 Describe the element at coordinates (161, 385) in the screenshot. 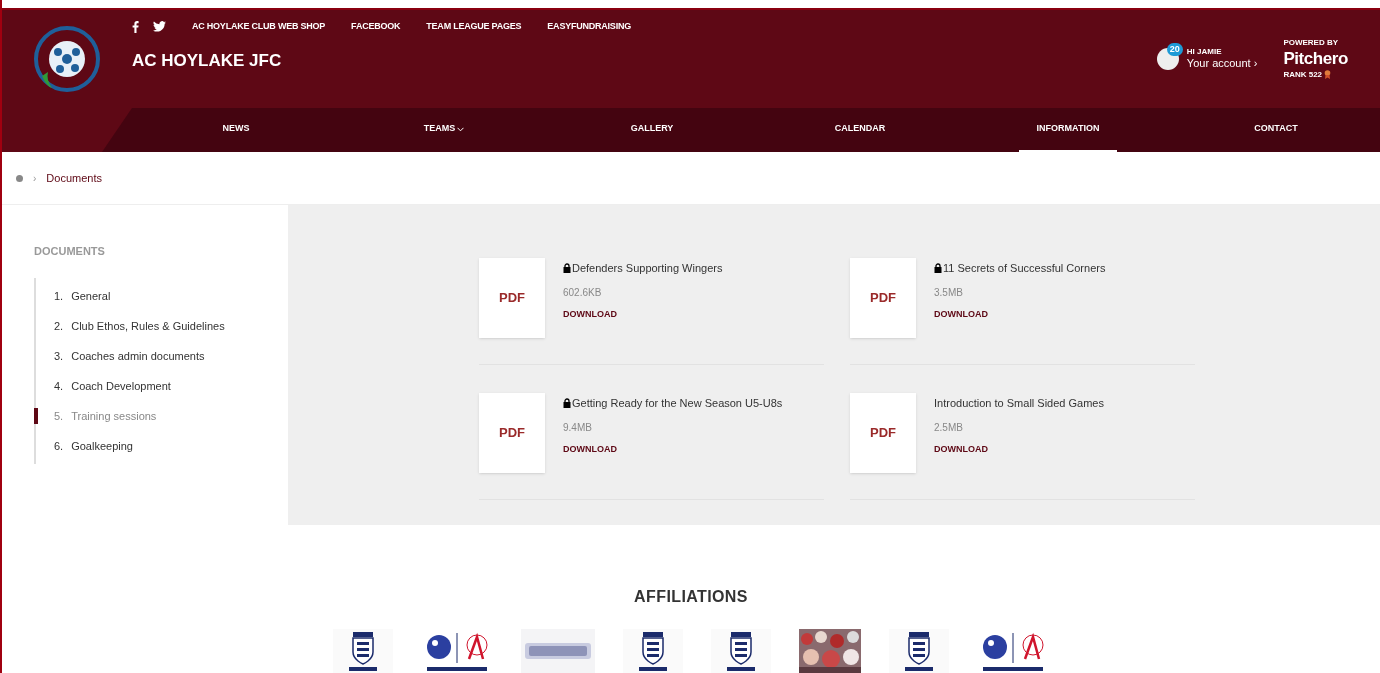

I see `sidebar-item: 4. Coach Development` at that location.